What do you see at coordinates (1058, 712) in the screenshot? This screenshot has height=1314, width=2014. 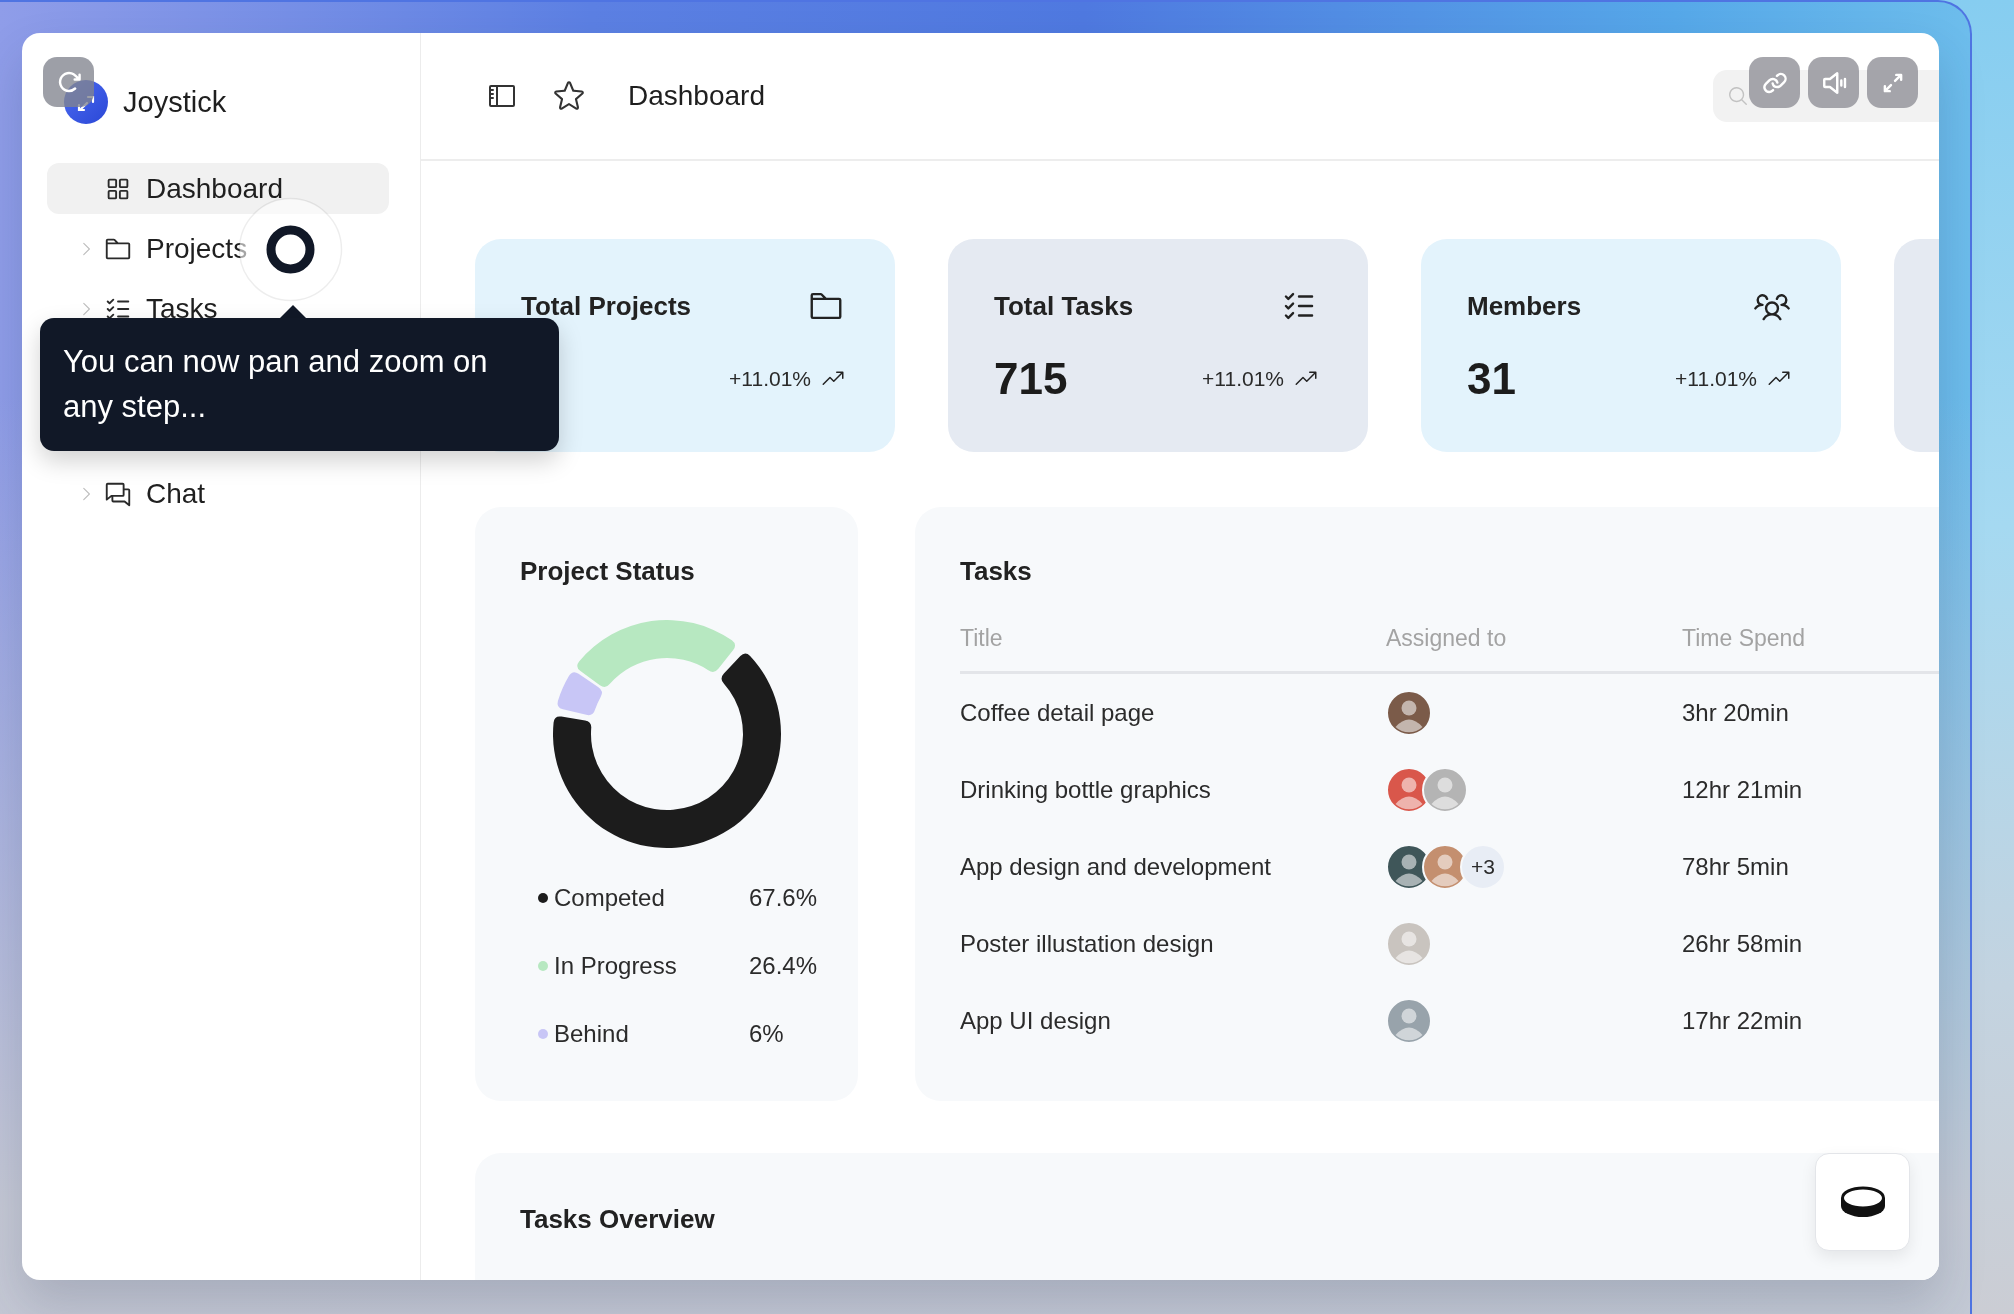 I see `table-cell-text: Coffee detail page` at bounding box center [1058, 712].